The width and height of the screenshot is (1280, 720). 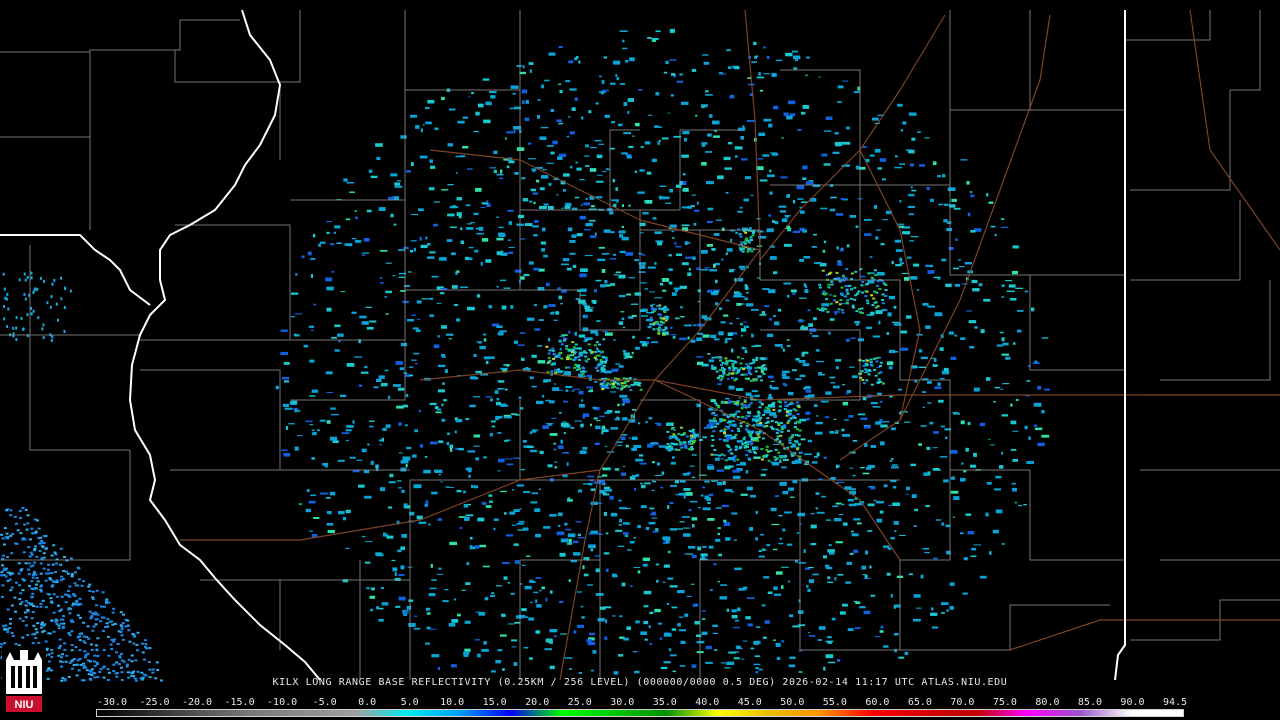 What do you see at coordinates (24, 681) in the screenshot?
I see `niu-logo: NIU` at bounding box center [24, 681].